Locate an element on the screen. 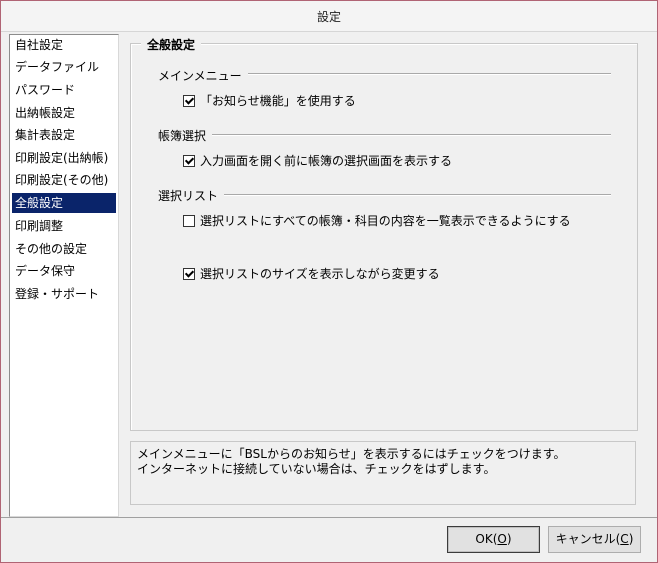 This screenshot has height=563, width=658. ok-button-suffix: ) is located at coordinates (509, 539).